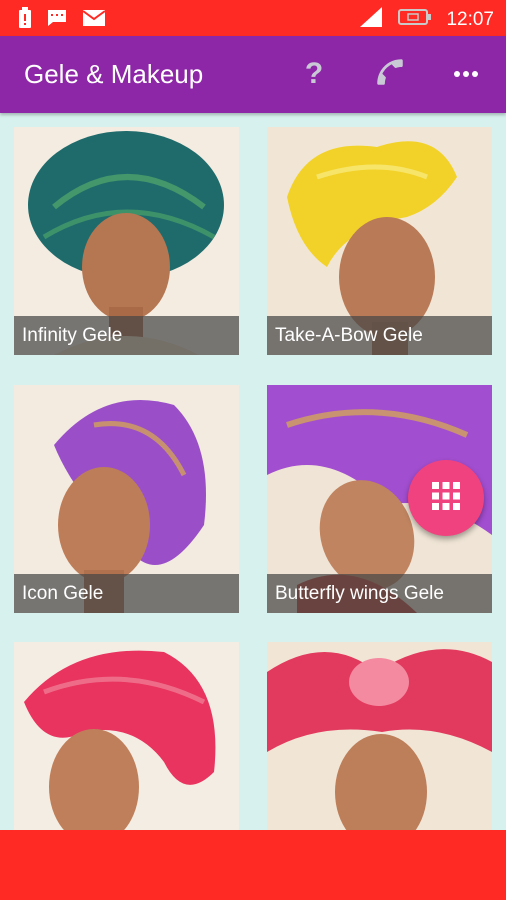  I want to click on gele-caption: Icon Gele, so click(126, 593).